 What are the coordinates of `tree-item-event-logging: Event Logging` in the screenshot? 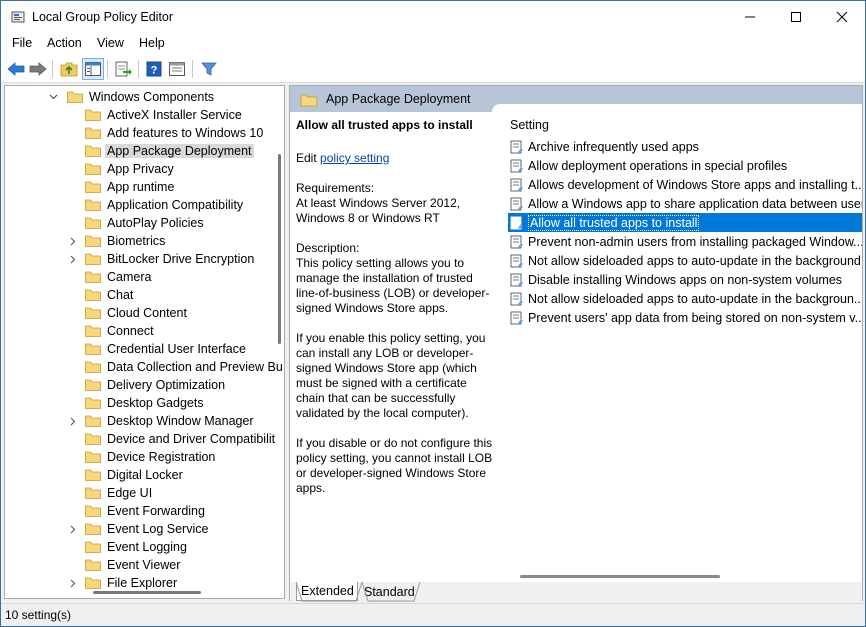 It's located at (127, 547).